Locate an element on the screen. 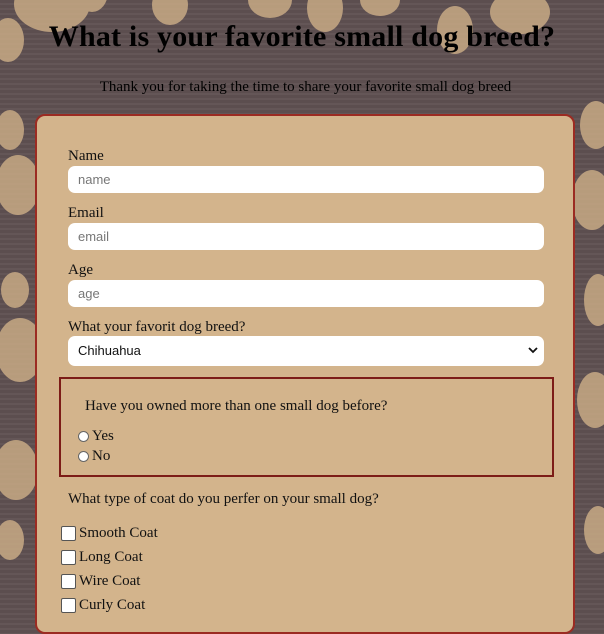  owned-option-no: No is located at coordinates (94, 456).